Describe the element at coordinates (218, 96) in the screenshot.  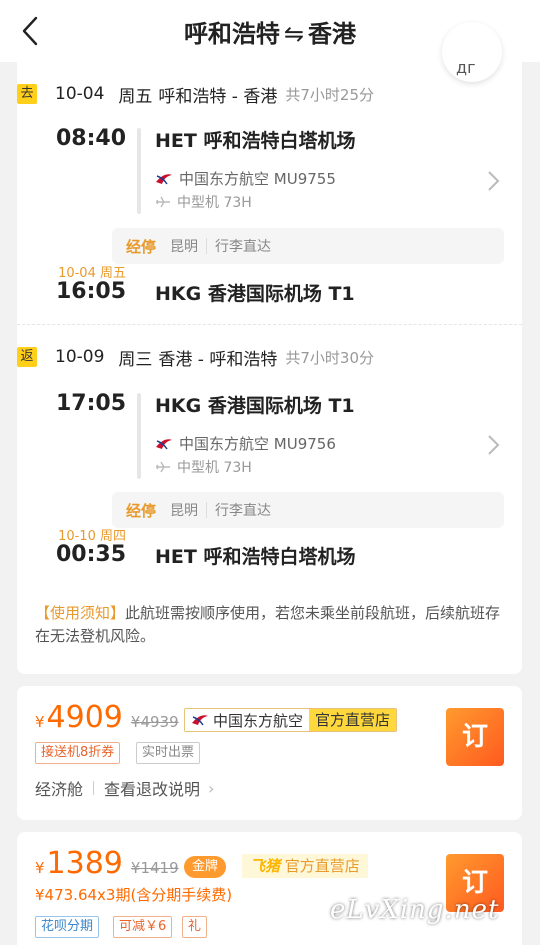
I see `outbound-route: 呼和浩特 - 香港` at that location.